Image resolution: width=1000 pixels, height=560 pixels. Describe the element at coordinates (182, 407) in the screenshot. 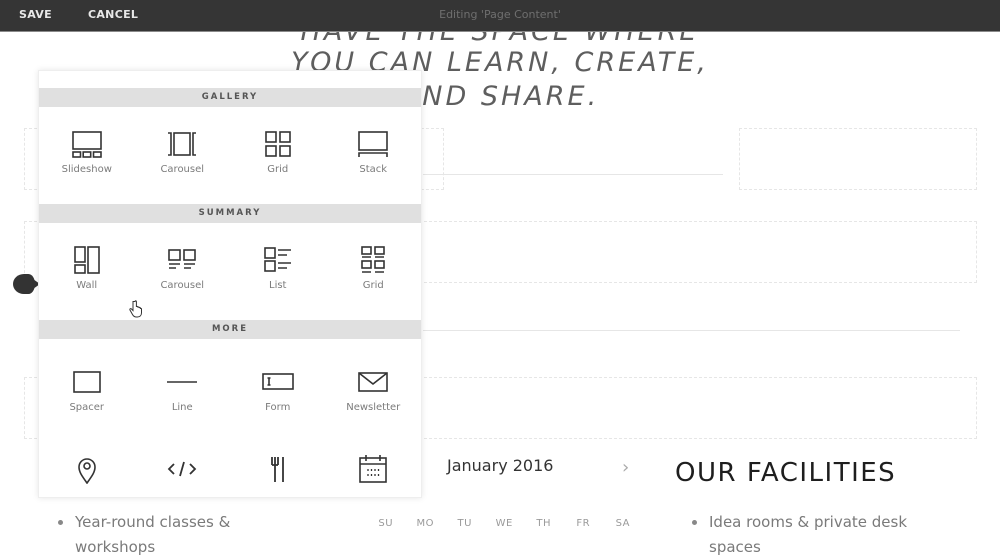

I see `block-label: Line` at that location.